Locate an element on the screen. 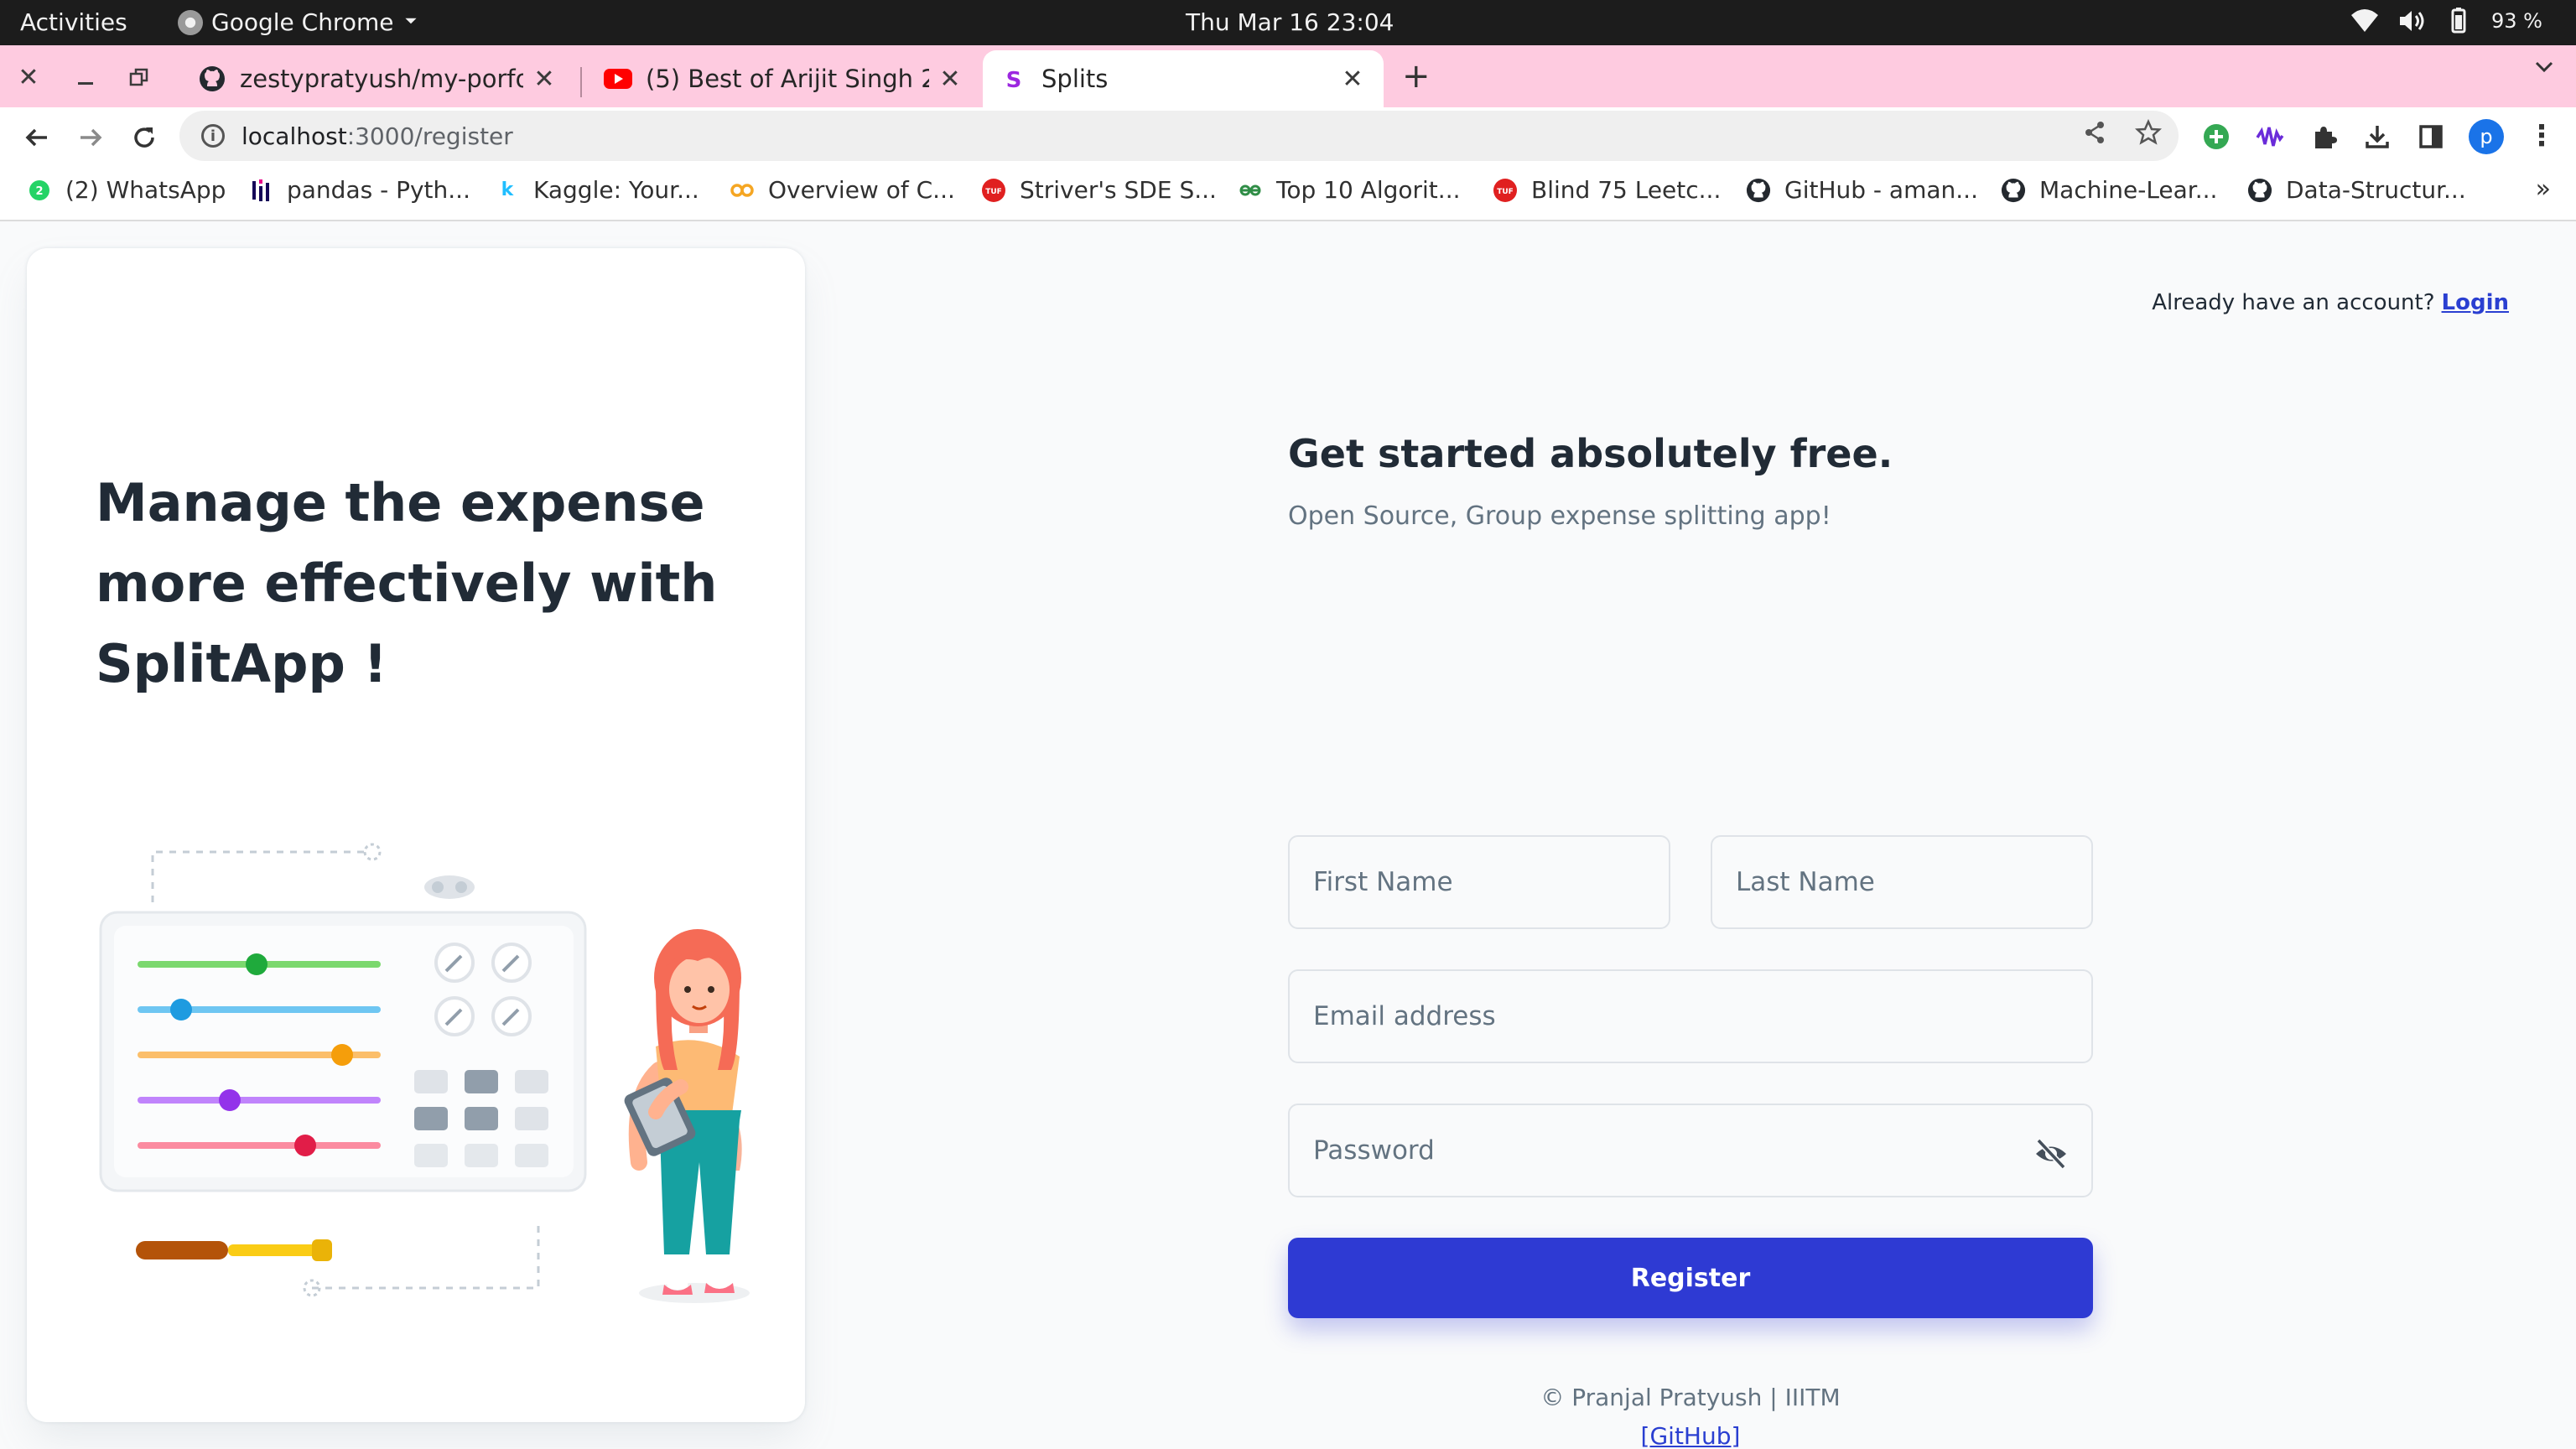 The image size is (2576, 1449). chevron-down-icon is located at coordinates (2544, 70).